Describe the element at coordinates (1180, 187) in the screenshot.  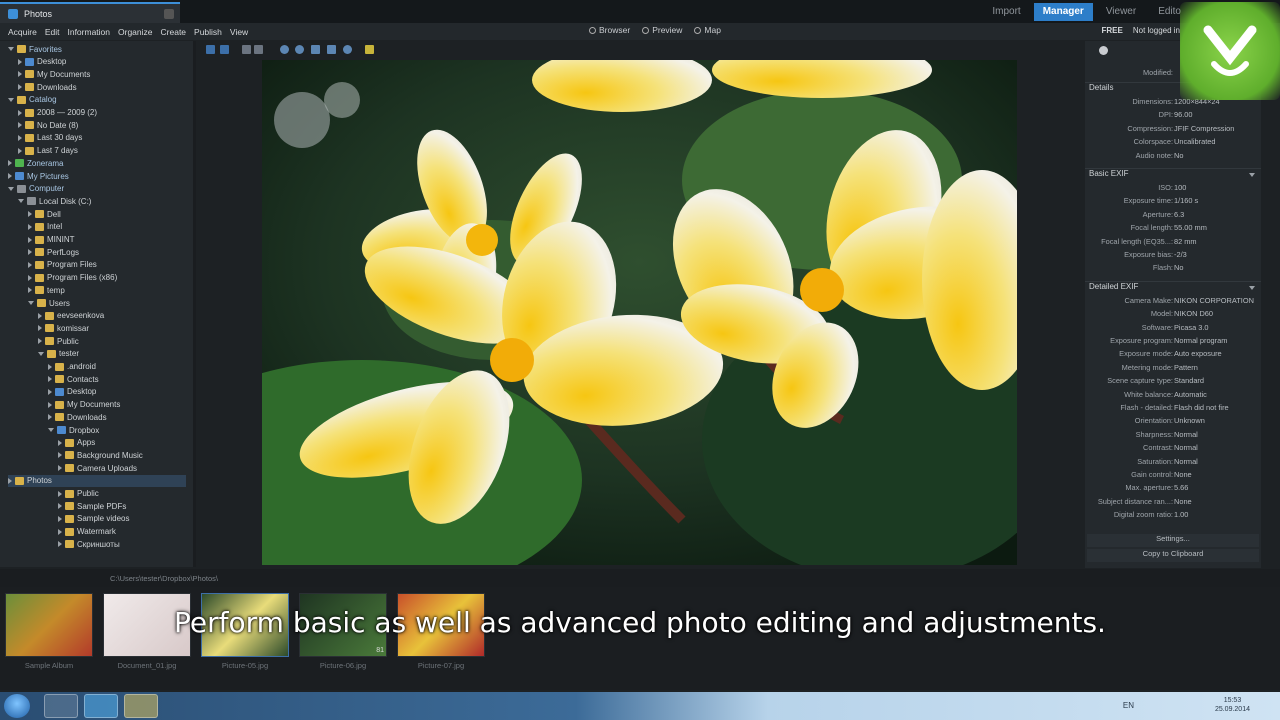
I see `basic-exif-value: 100` at that location.